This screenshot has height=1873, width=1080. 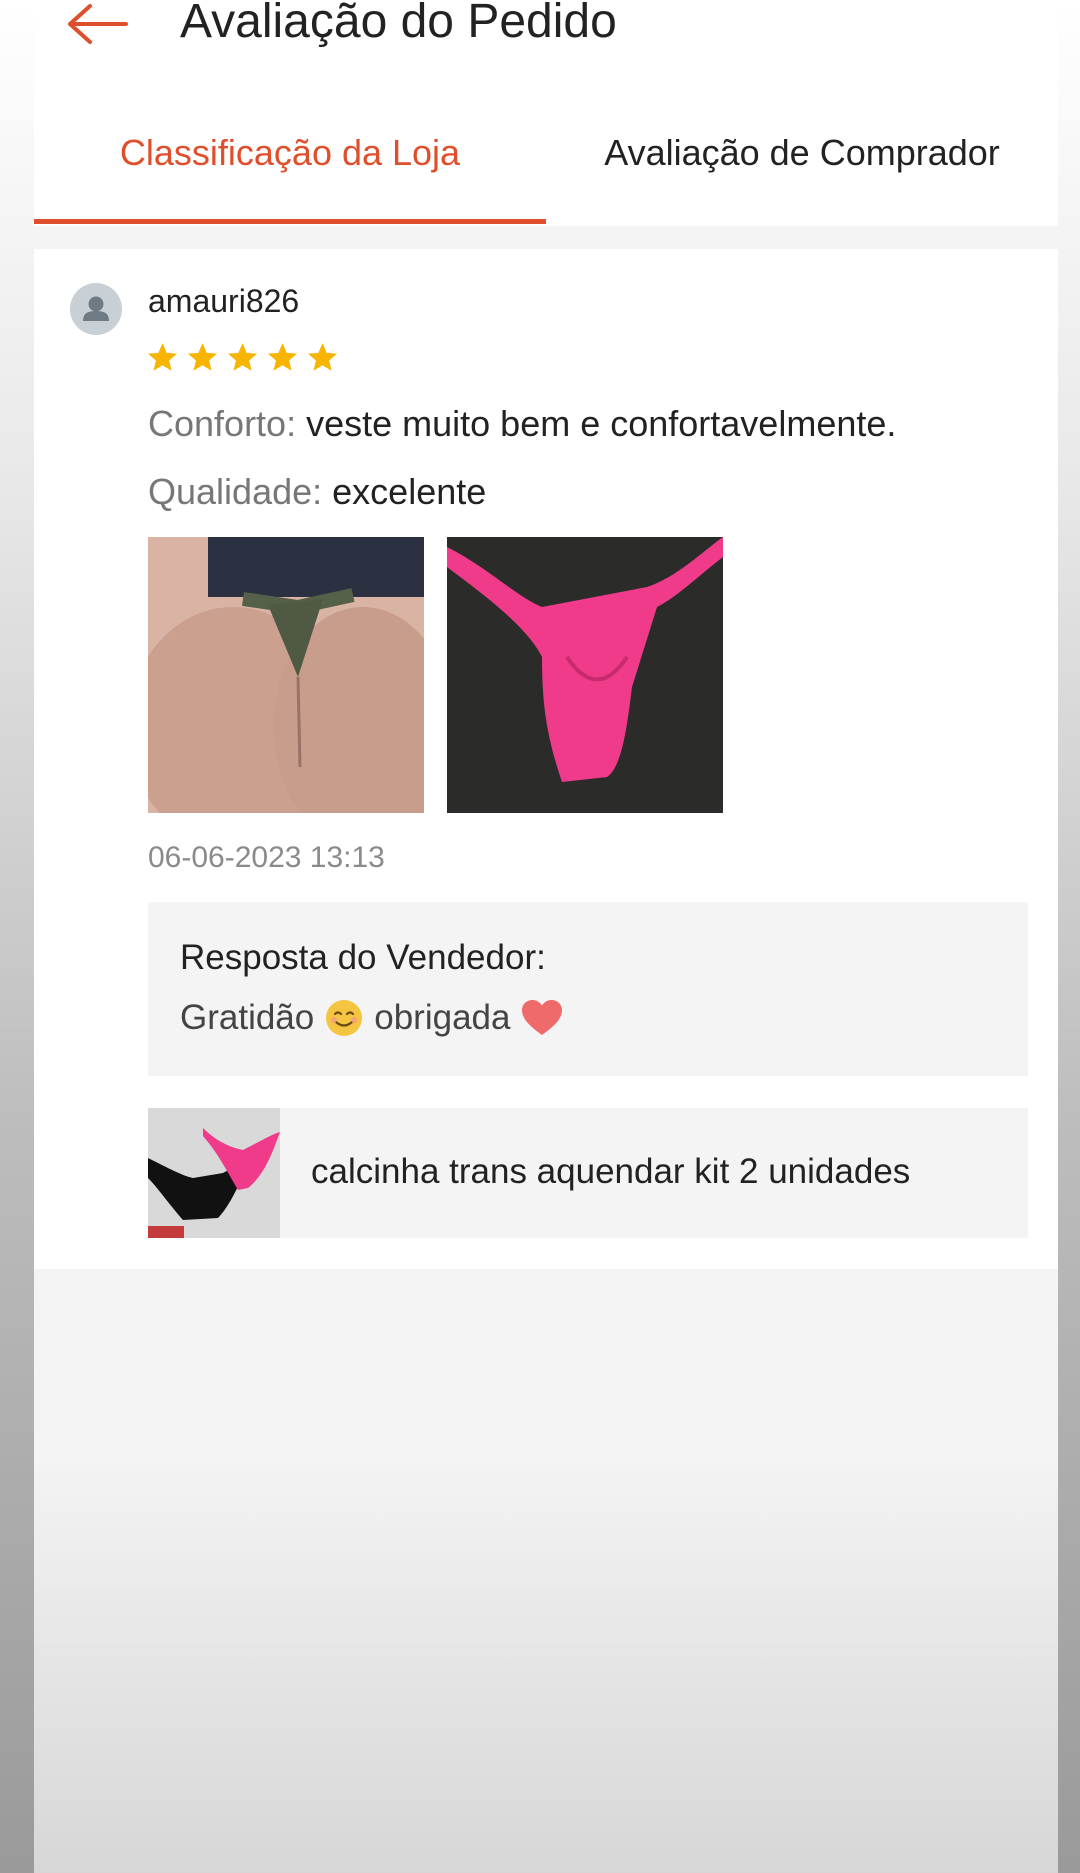 I want to click on product-image, so click(x=214, y=1173).